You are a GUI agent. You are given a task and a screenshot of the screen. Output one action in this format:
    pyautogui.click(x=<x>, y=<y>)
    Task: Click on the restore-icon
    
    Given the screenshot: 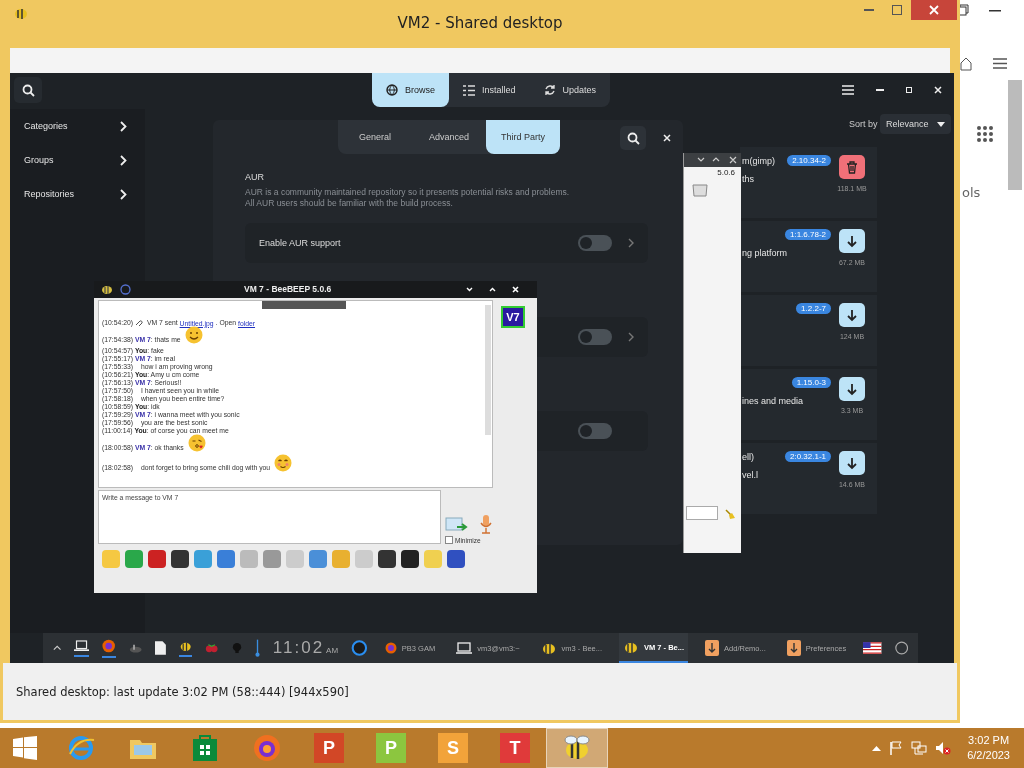 What is the action you would take?
    pyautogui.click(x=963, y=10)
    